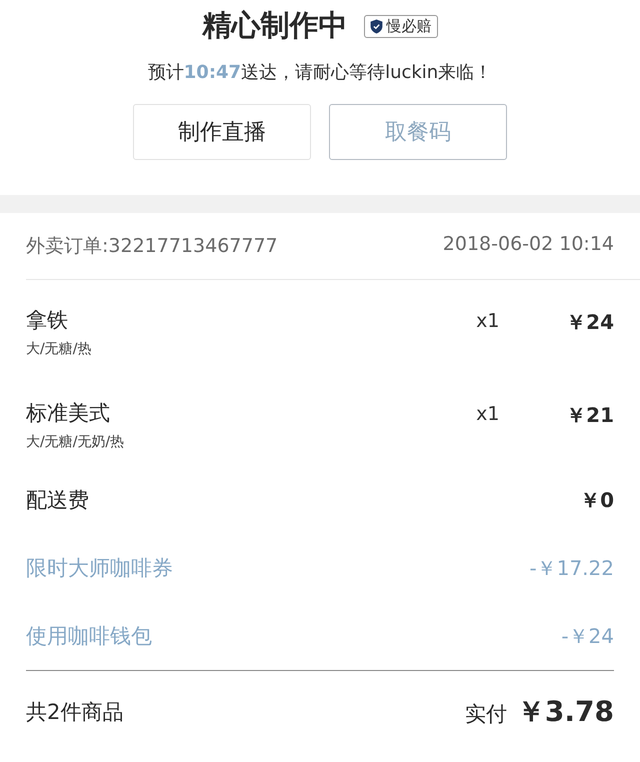  Describe the element at coordinates (251, 442) in the screenshot. I see `item-options: 大/无糖/无奶/热` at that location.